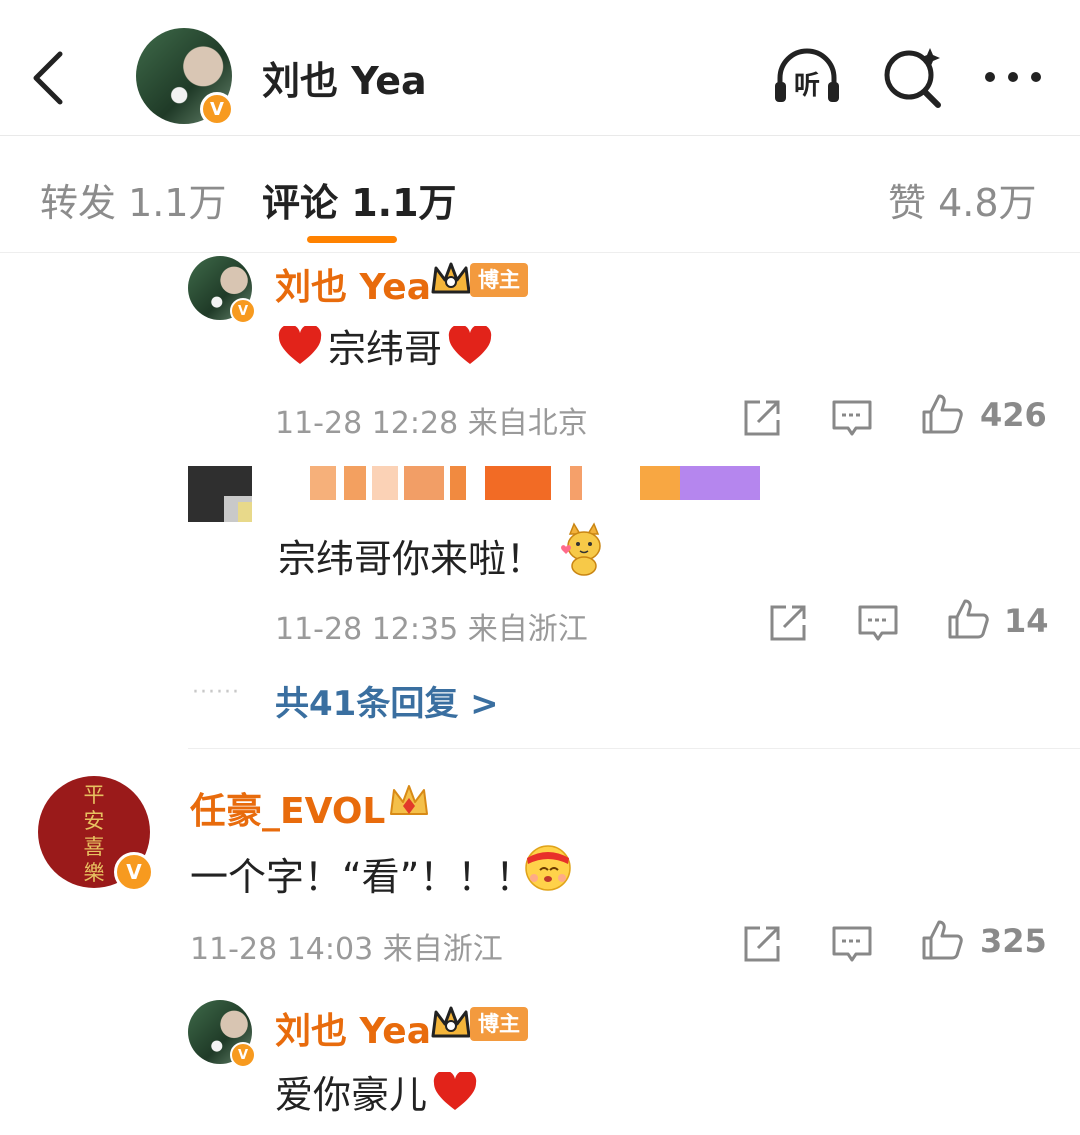  I want to click on comment-text: 一个字！“看”！！！, so click(362, 877).